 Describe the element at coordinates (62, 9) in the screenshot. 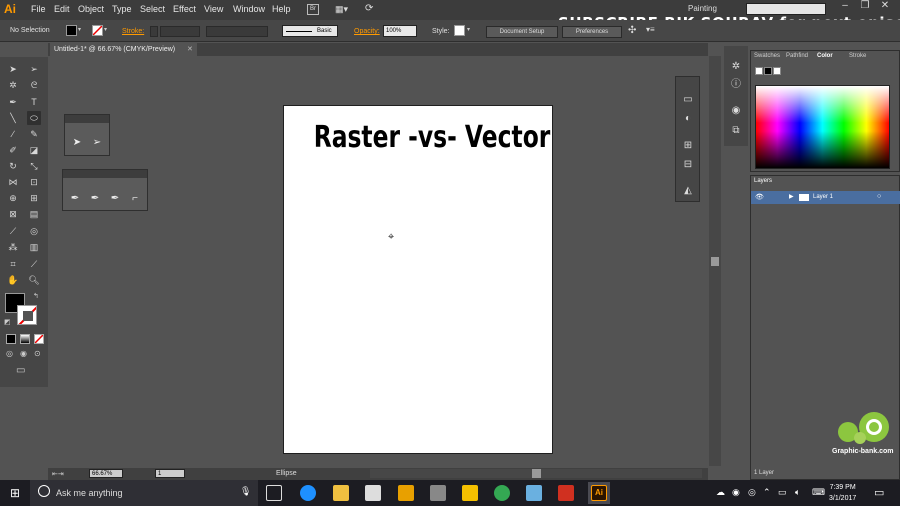

I see `menu-edit: Edit` at that location.